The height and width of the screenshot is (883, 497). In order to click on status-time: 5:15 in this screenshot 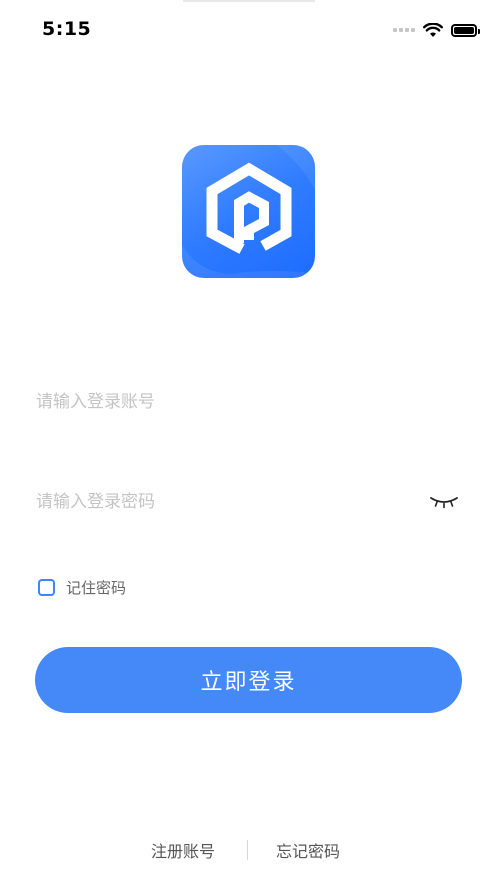, I will do `click(67, 29)`.